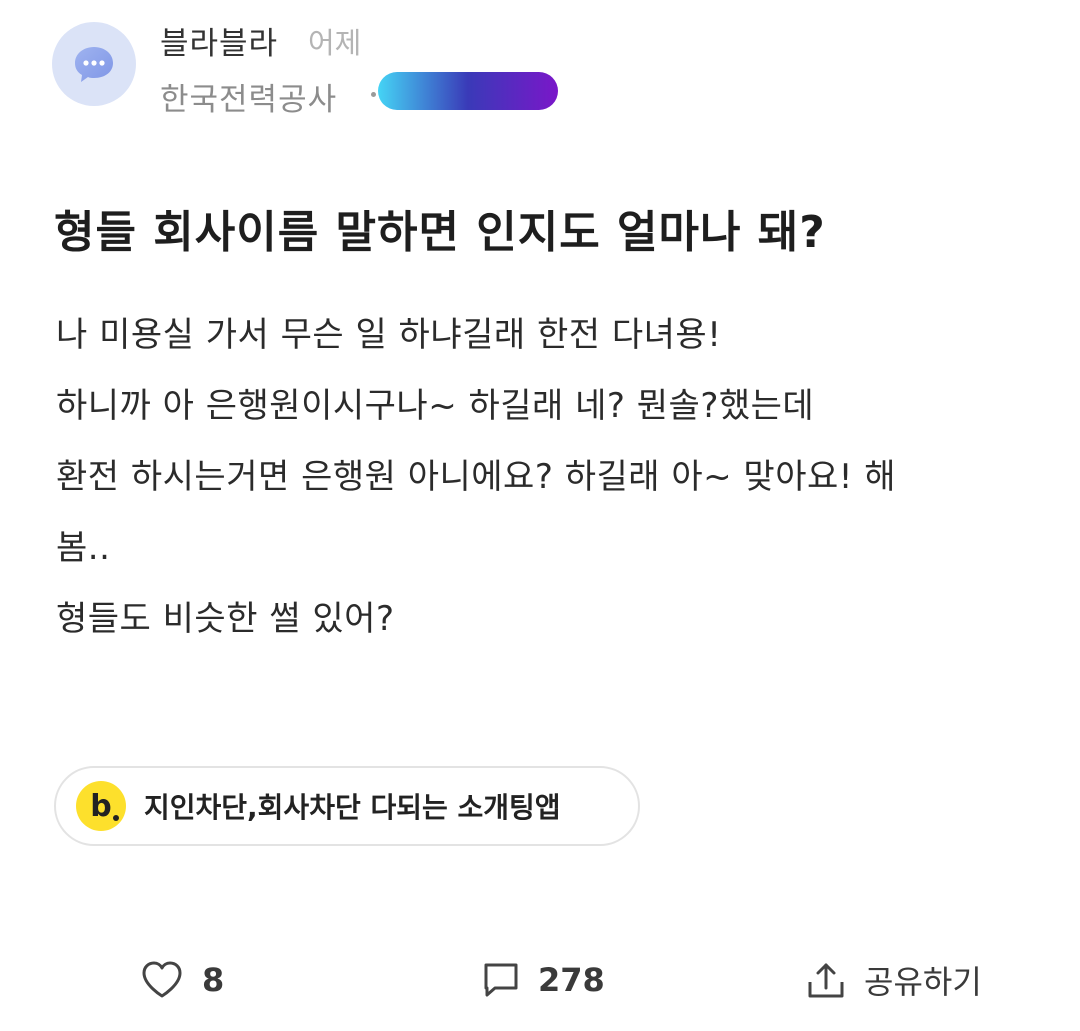  I want to click on chat-bubble-icon, so click(94, 64).